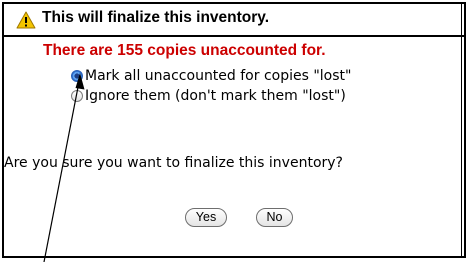 The height and width of the screenshot is (262, 472). I want to click on radio-ignore, so click(77, 96).